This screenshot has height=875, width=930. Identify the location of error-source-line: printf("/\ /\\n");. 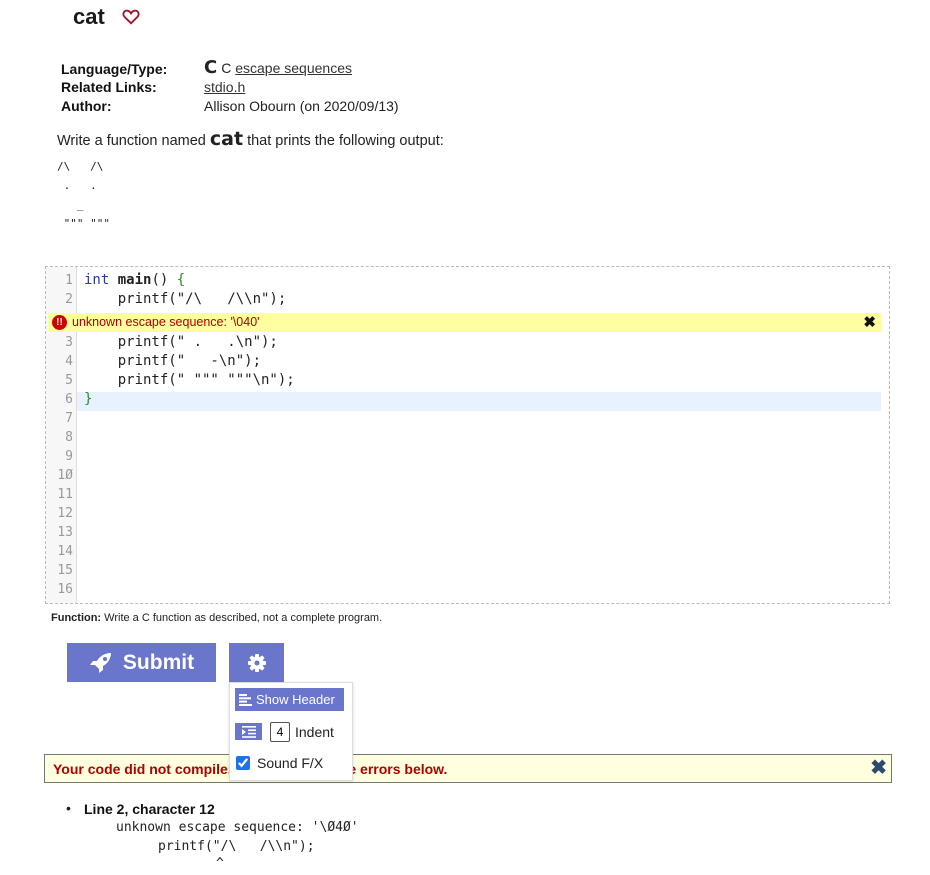
(236, 846).